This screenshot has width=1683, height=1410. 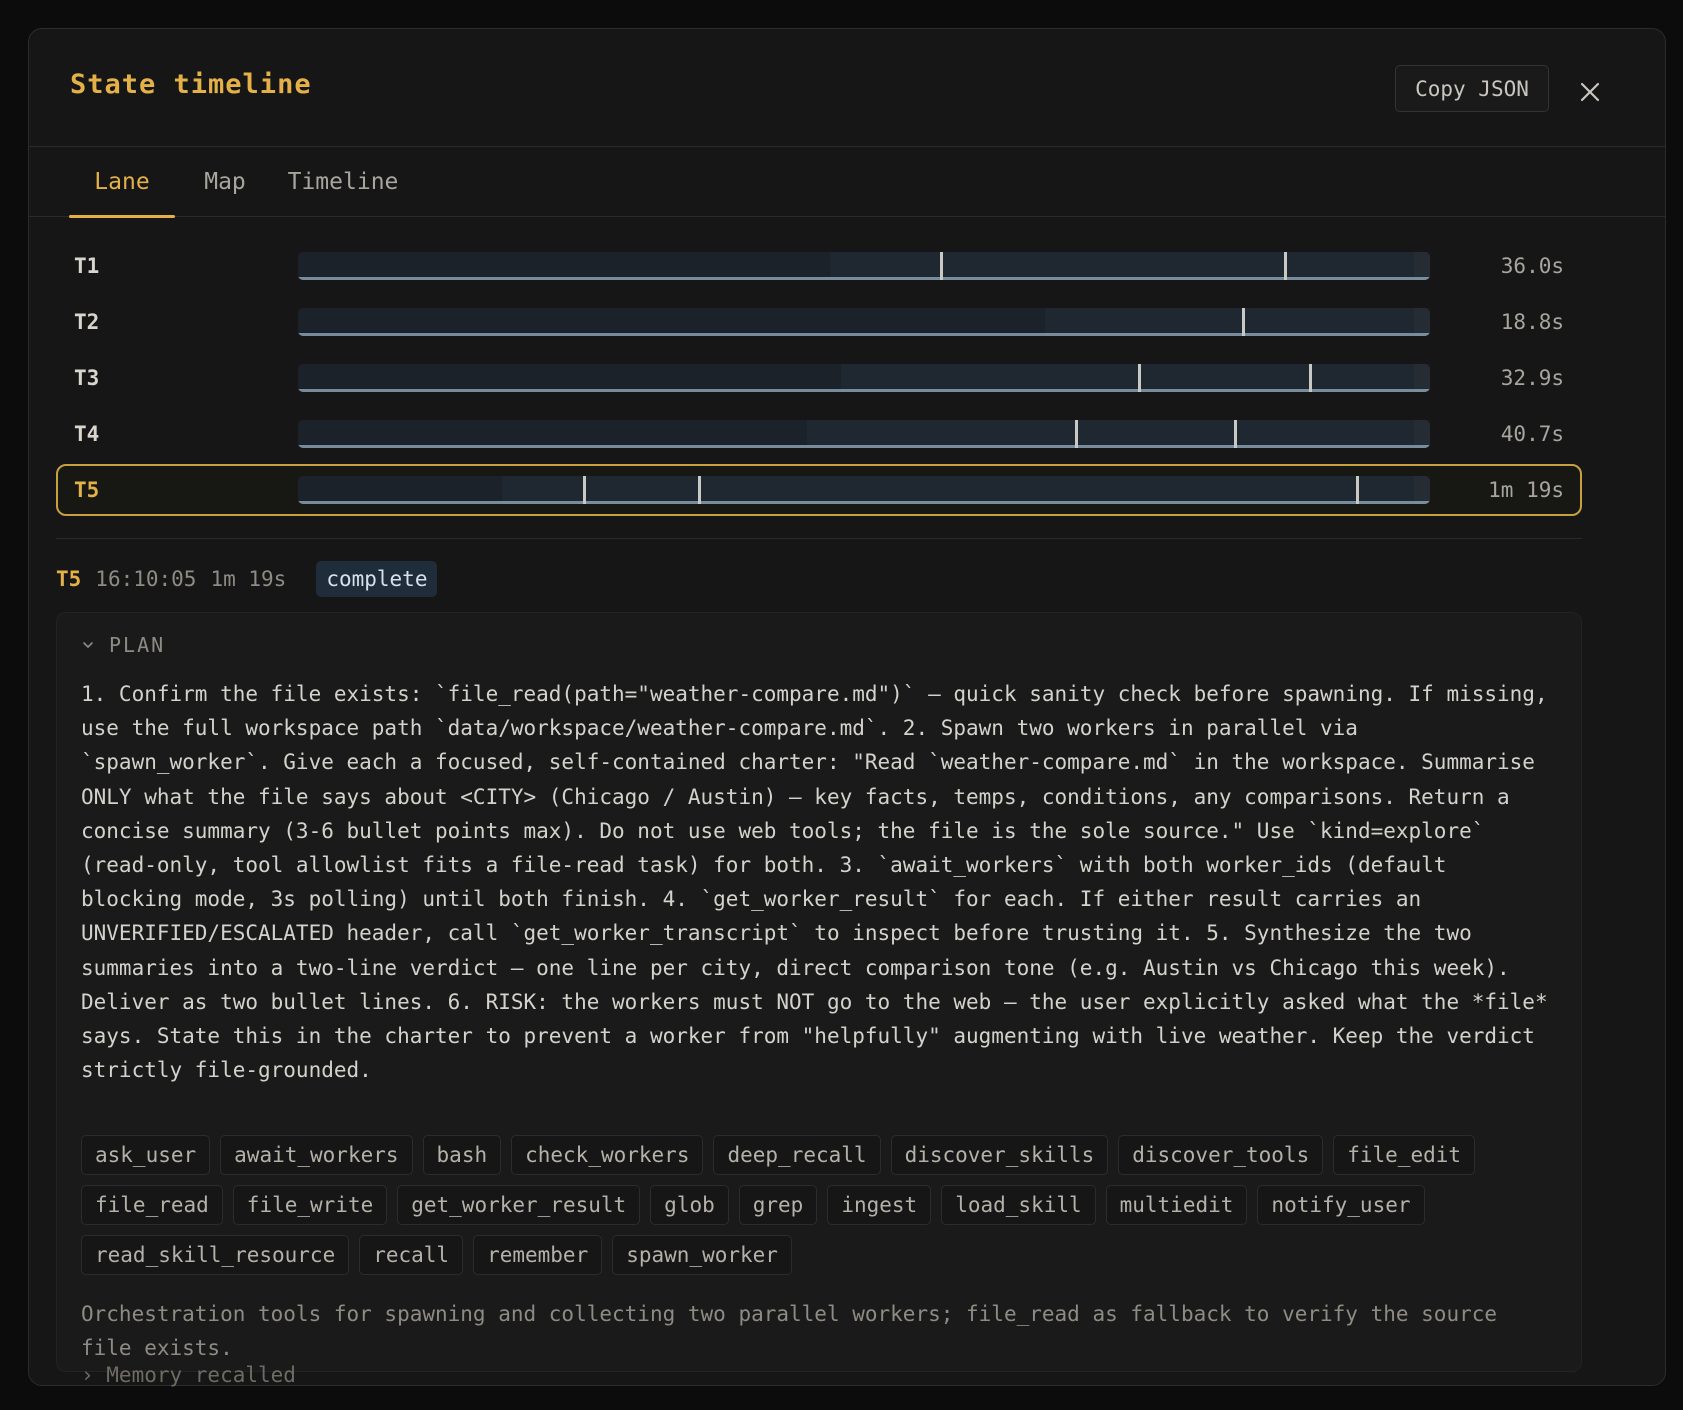 I want to click on tool-chip: deep_recall, so click(x=797, y=1155).